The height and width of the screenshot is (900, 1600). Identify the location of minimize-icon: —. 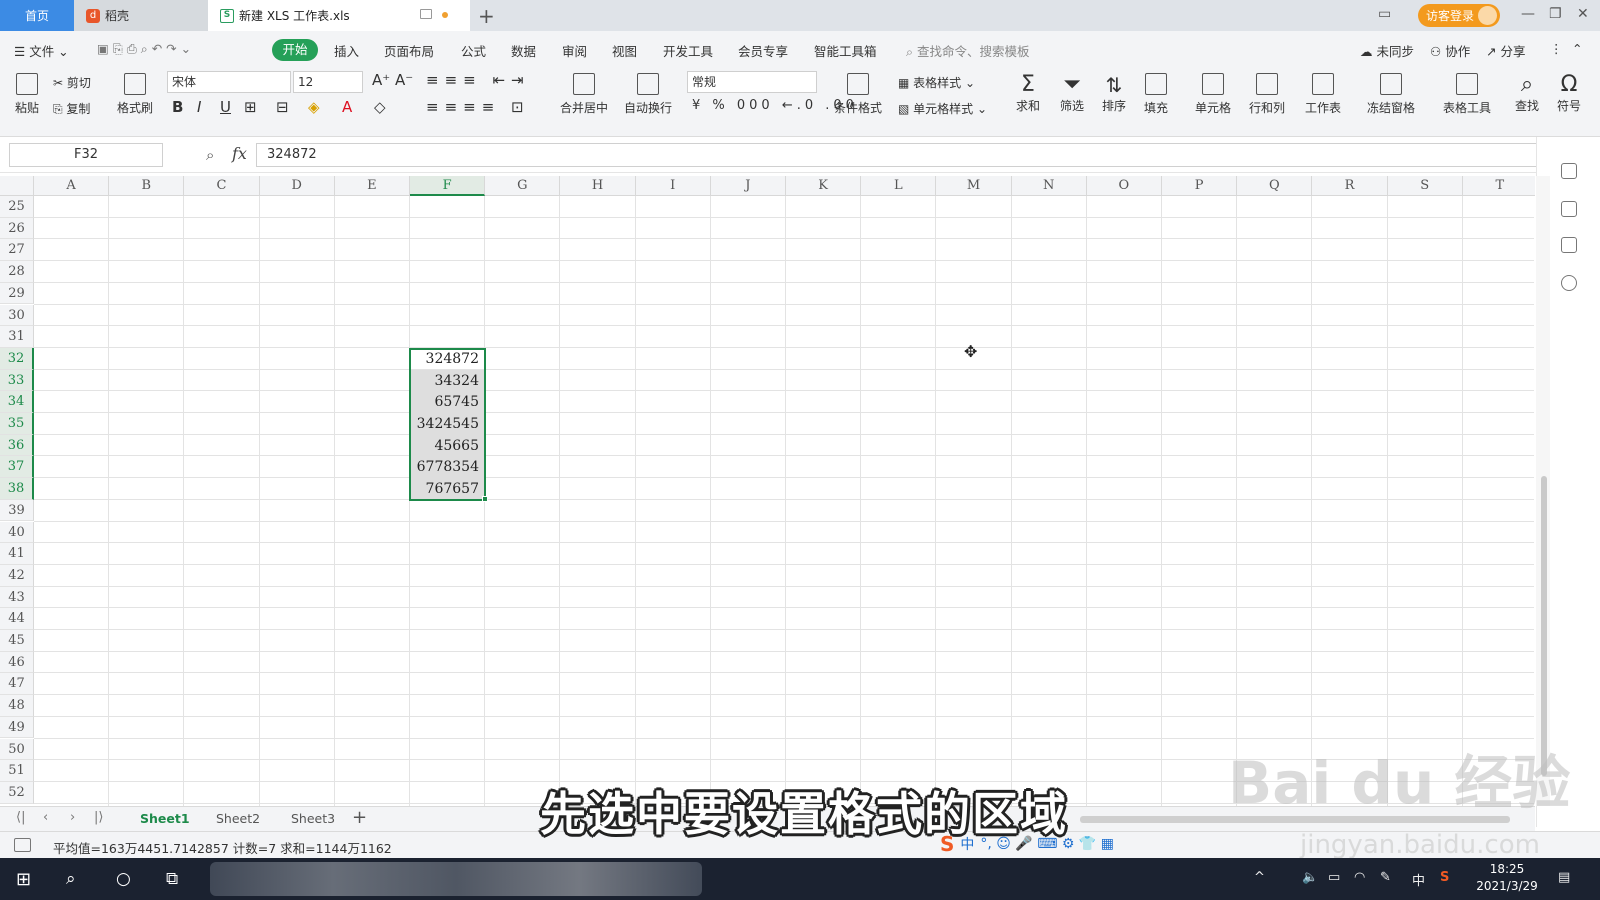
(1528, 14).